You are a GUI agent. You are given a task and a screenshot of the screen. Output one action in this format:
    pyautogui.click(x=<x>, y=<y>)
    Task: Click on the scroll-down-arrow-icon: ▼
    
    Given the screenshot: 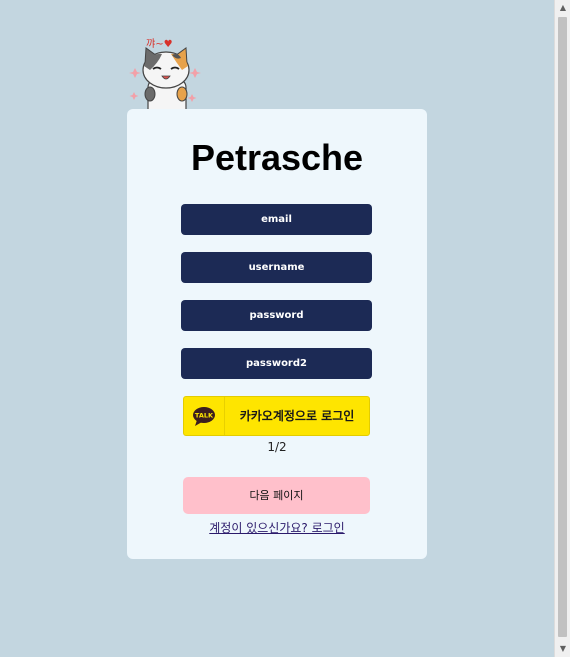 What is the action you would take?
    pyautogui.click(x=562, y=649)
    